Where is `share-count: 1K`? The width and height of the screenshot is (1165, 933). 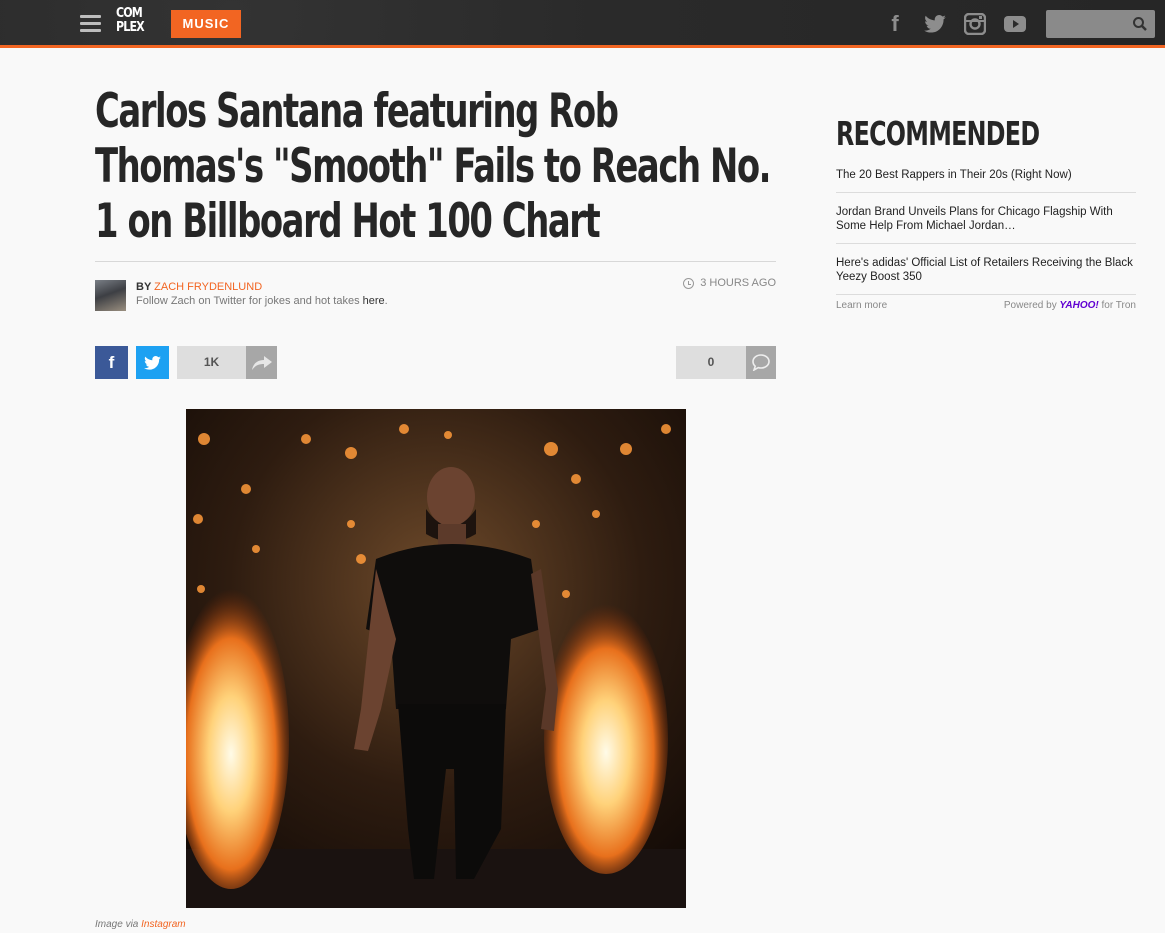 share-count: 1K is located at coordinates (211, 362).